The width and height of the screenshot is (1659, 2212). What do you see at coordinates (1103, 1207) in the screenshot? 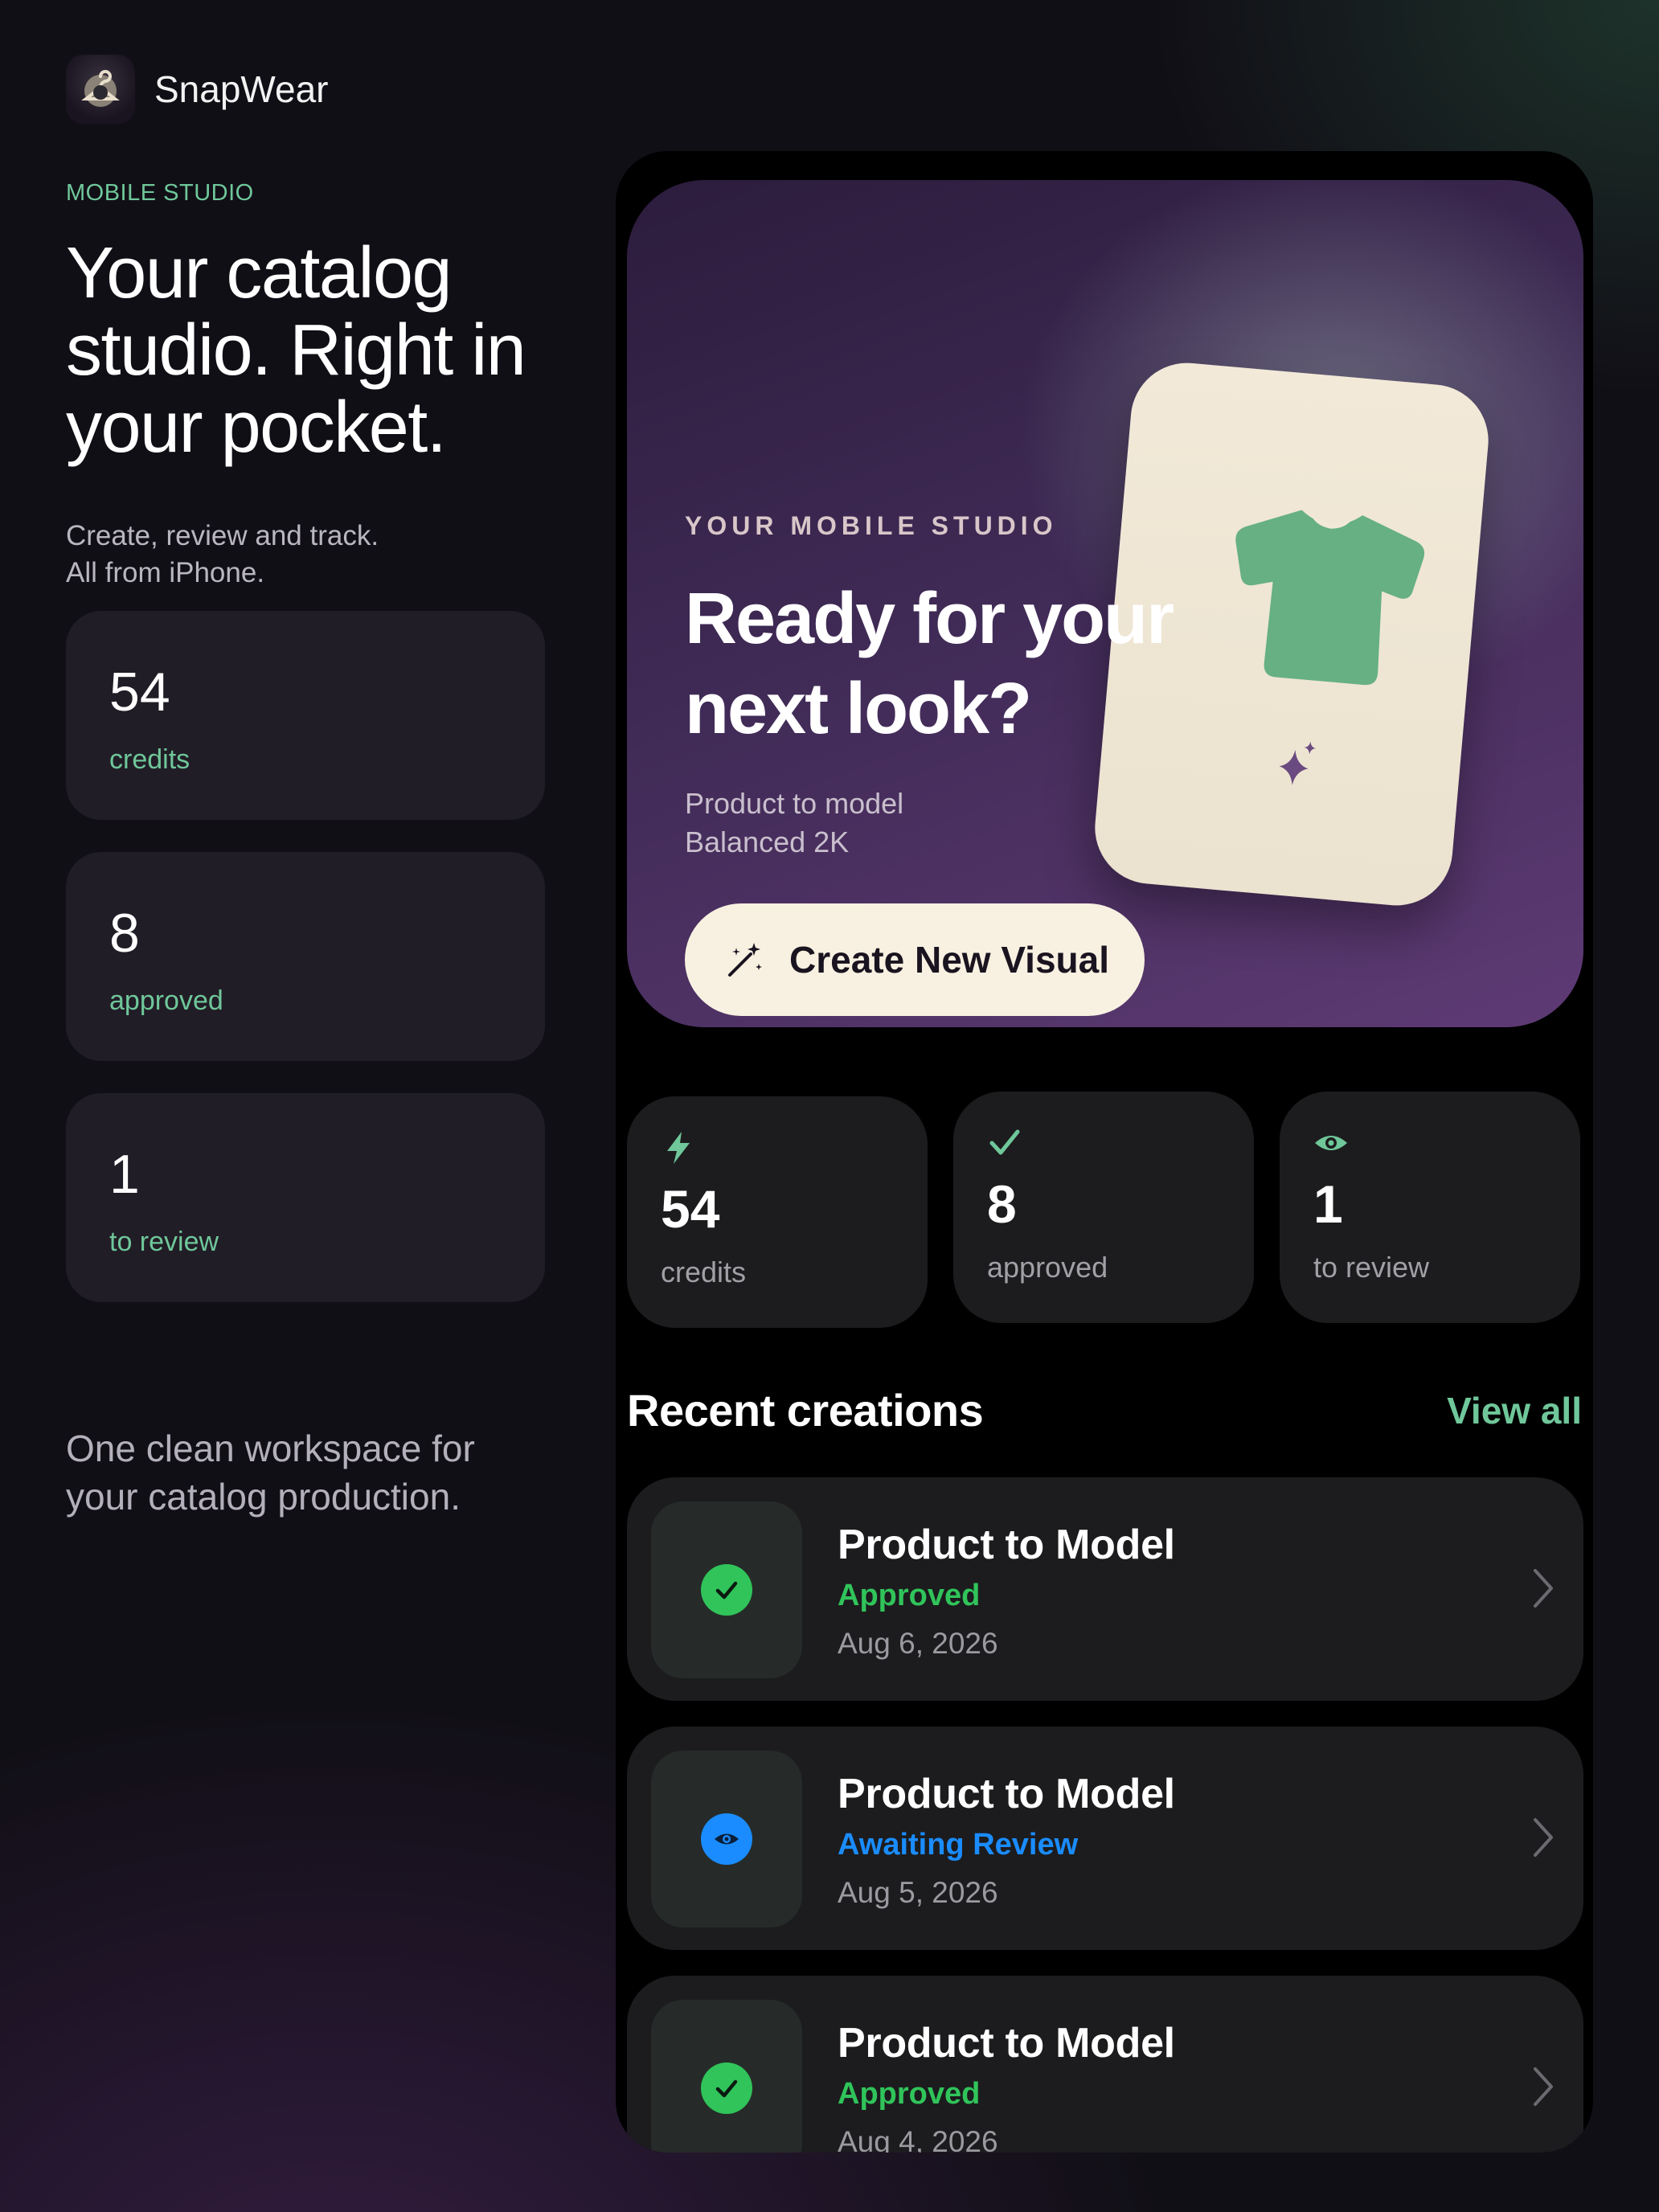
I see `phone-stat-approved: 8 approved` at bounding box center [1103, 1207].